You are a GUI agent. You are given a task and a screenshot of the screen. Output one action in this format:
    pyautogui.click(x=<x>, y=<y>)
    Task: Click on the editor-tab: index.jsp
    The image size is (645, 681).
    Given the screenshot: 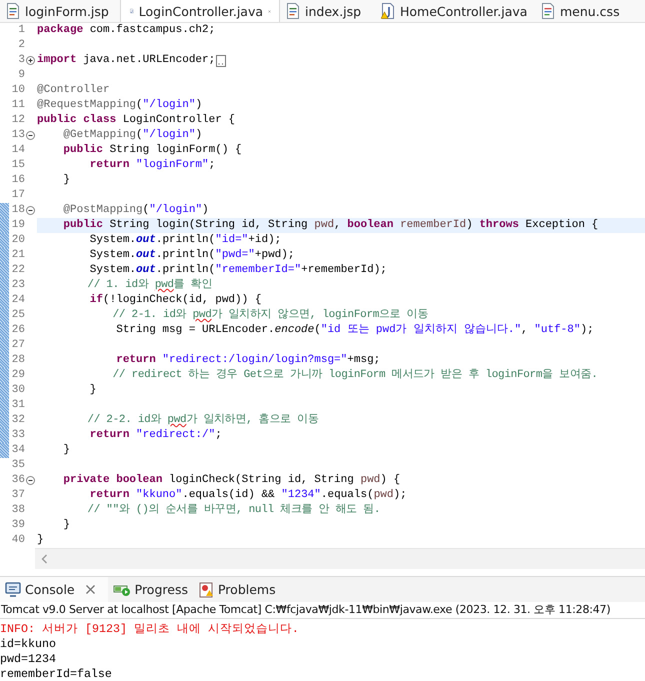 What is the action you would take?
    pyautogui.click(x=327, y=11)
    